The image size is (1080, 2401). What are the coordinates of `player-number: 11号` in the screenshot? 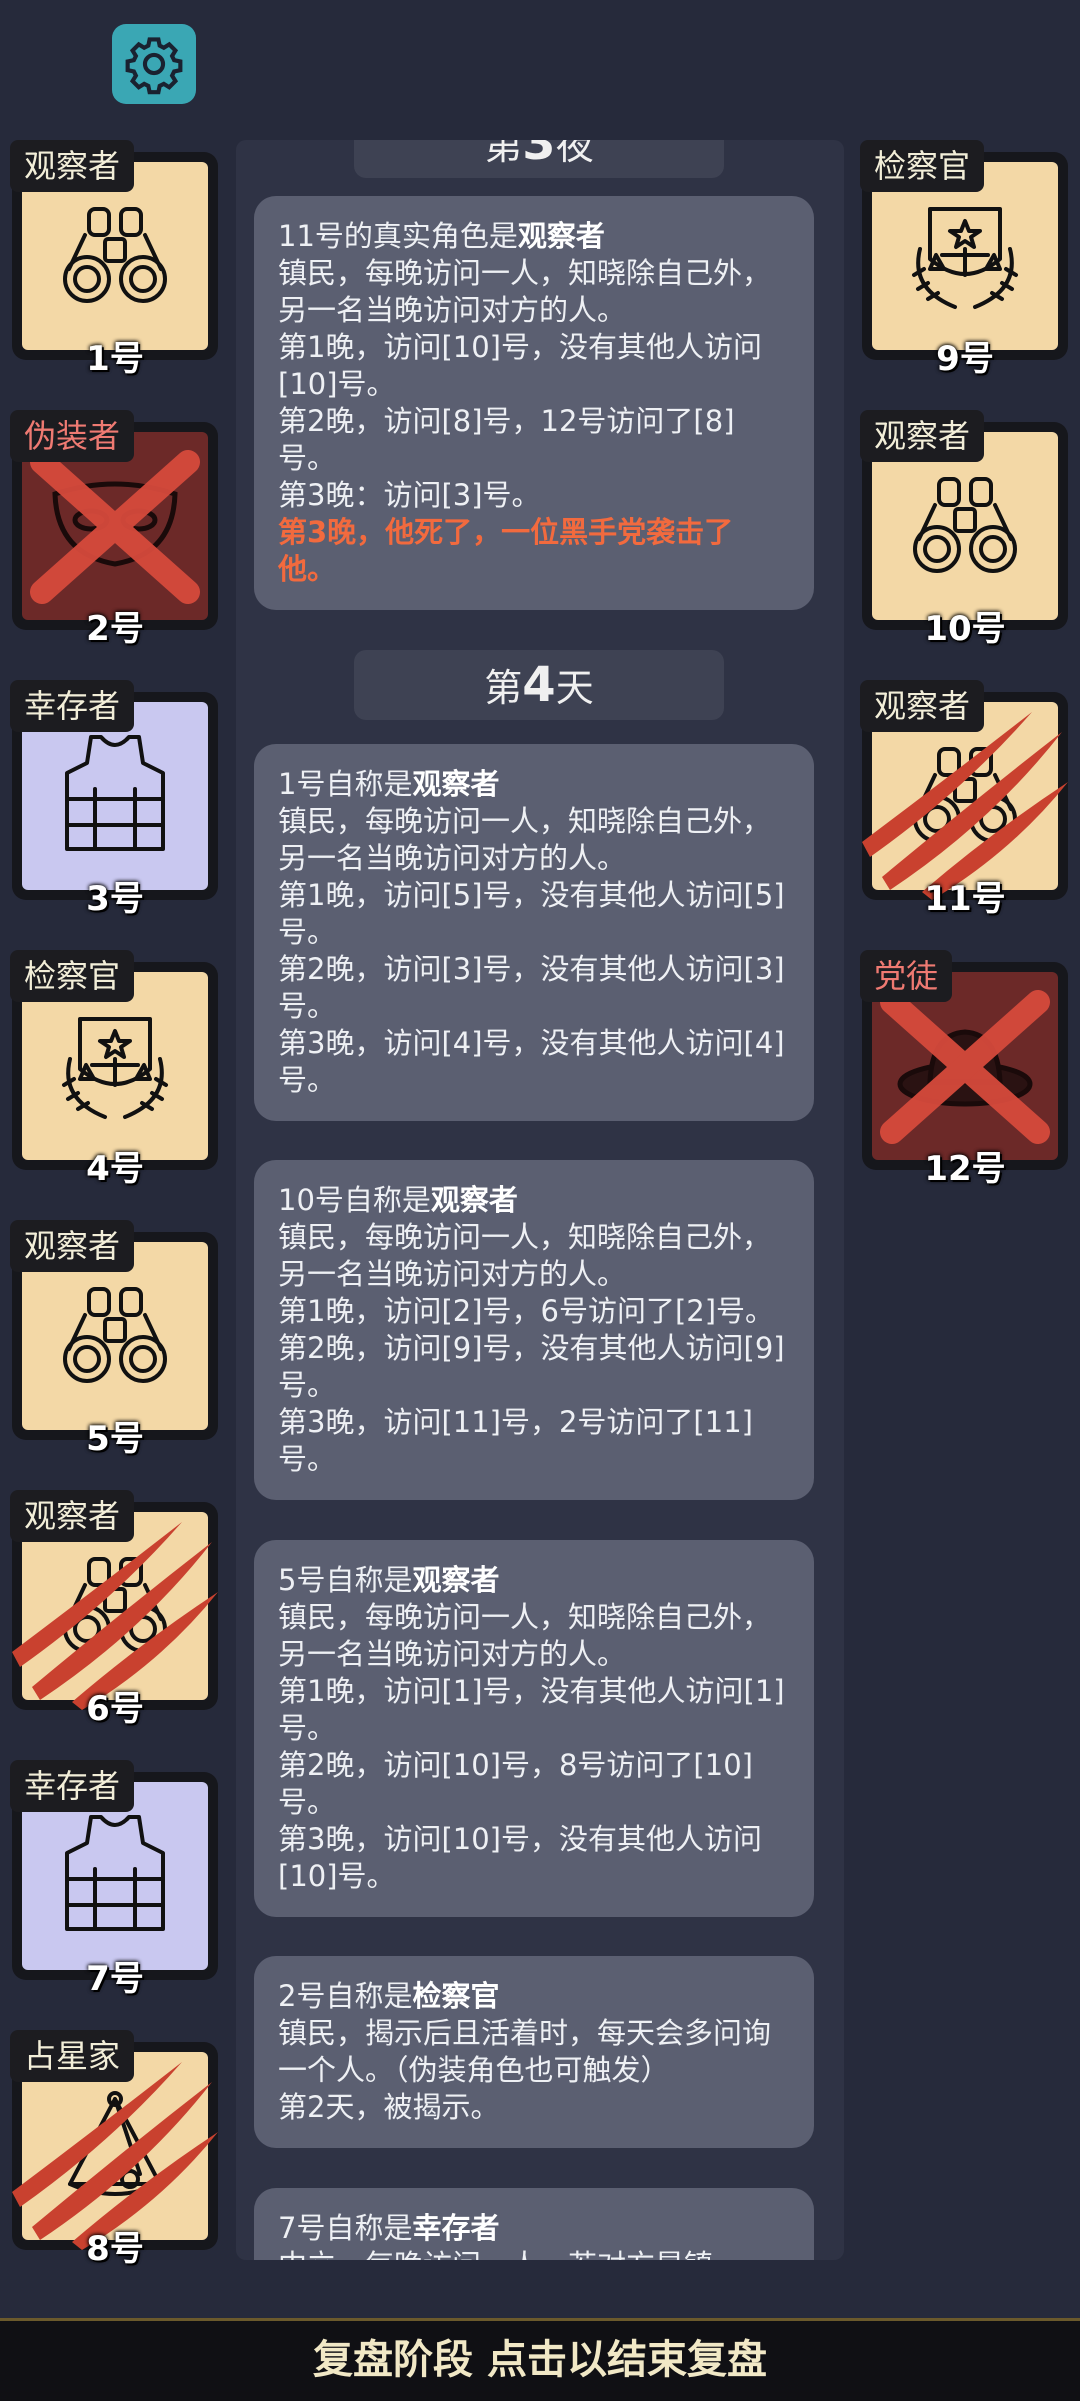 It's located at (965, 899).